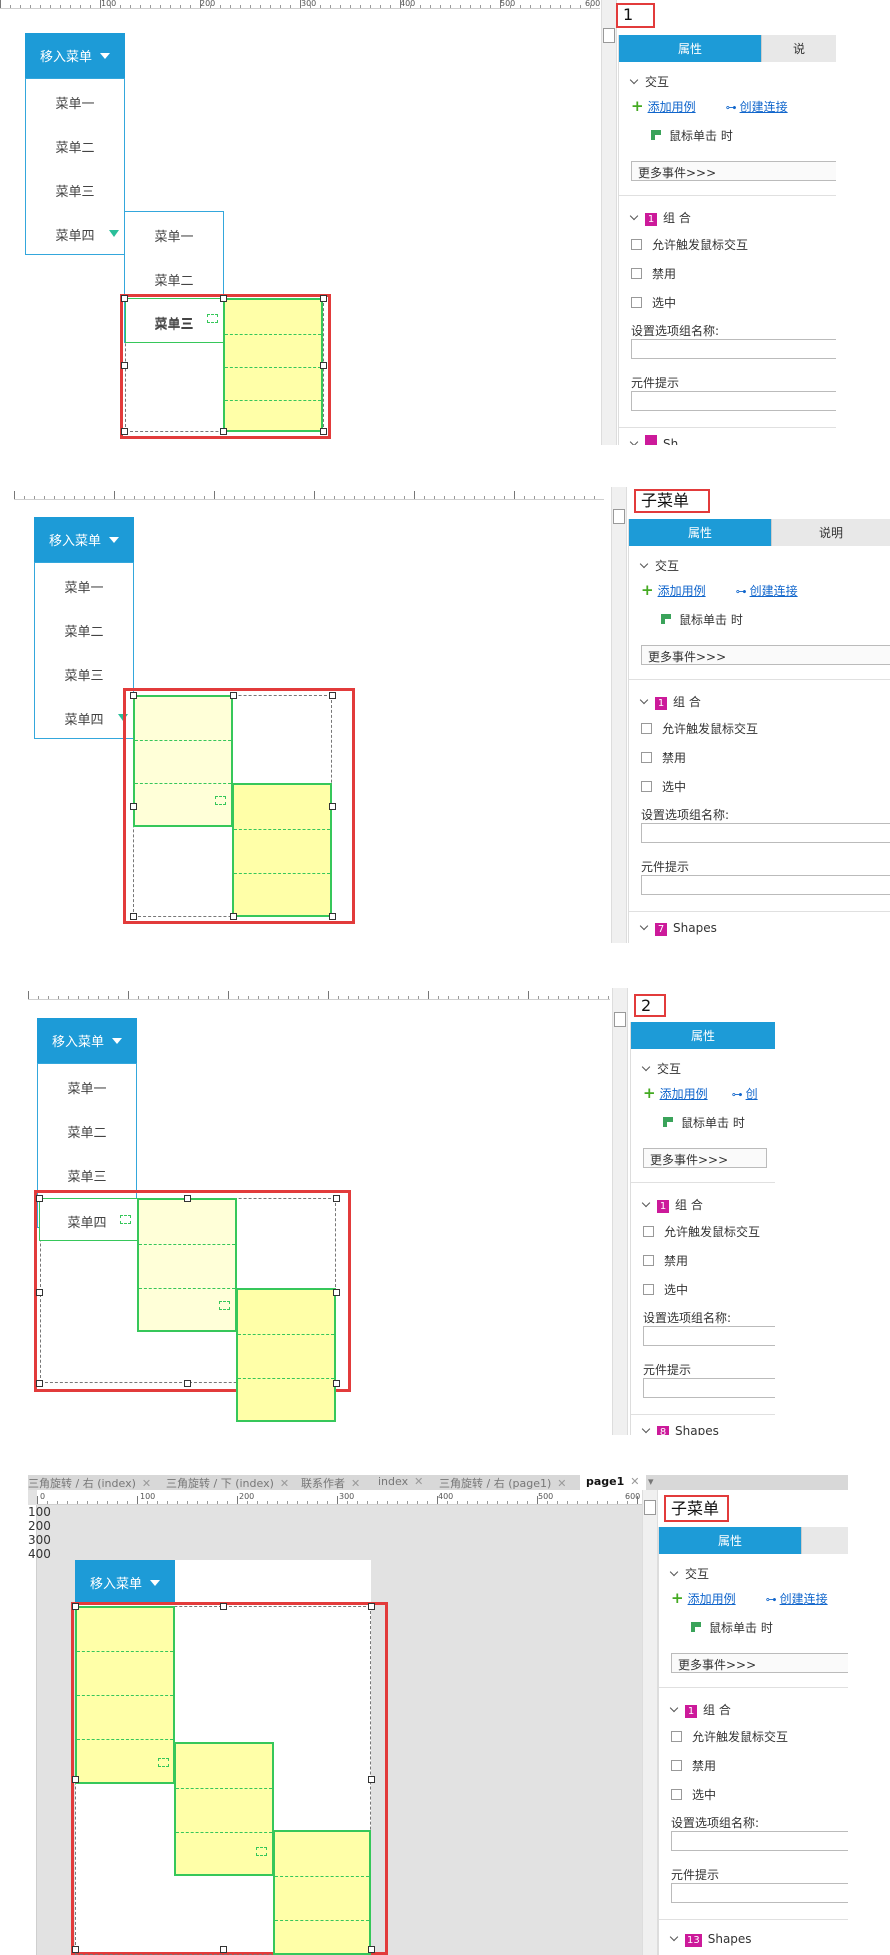 This screenshot has height=1955, width=890. What do you see at coordinates (75, 102) in the screenshot?
I see `menu-item-1: 菜单一` at bounding box center [75, 102].